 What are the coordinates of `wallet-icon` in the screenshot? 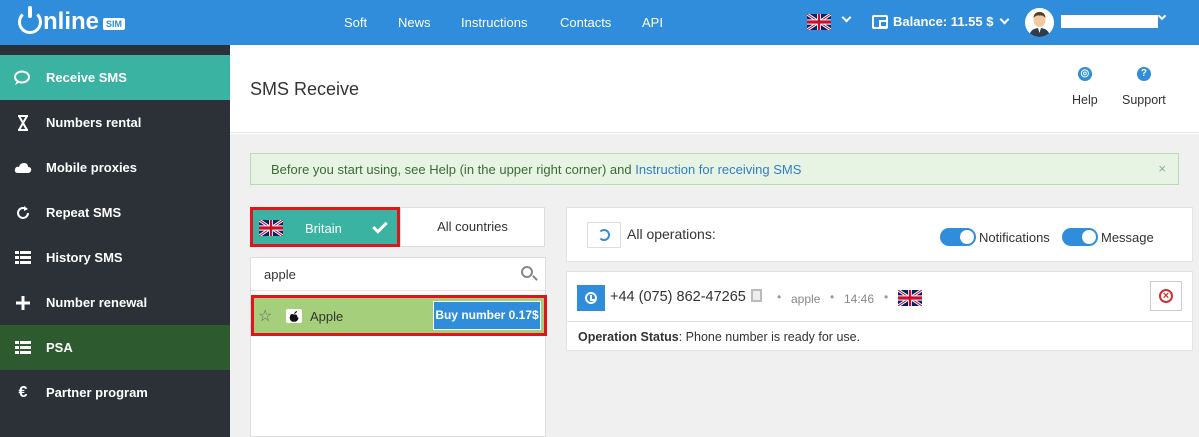 It's located at (880, 21).